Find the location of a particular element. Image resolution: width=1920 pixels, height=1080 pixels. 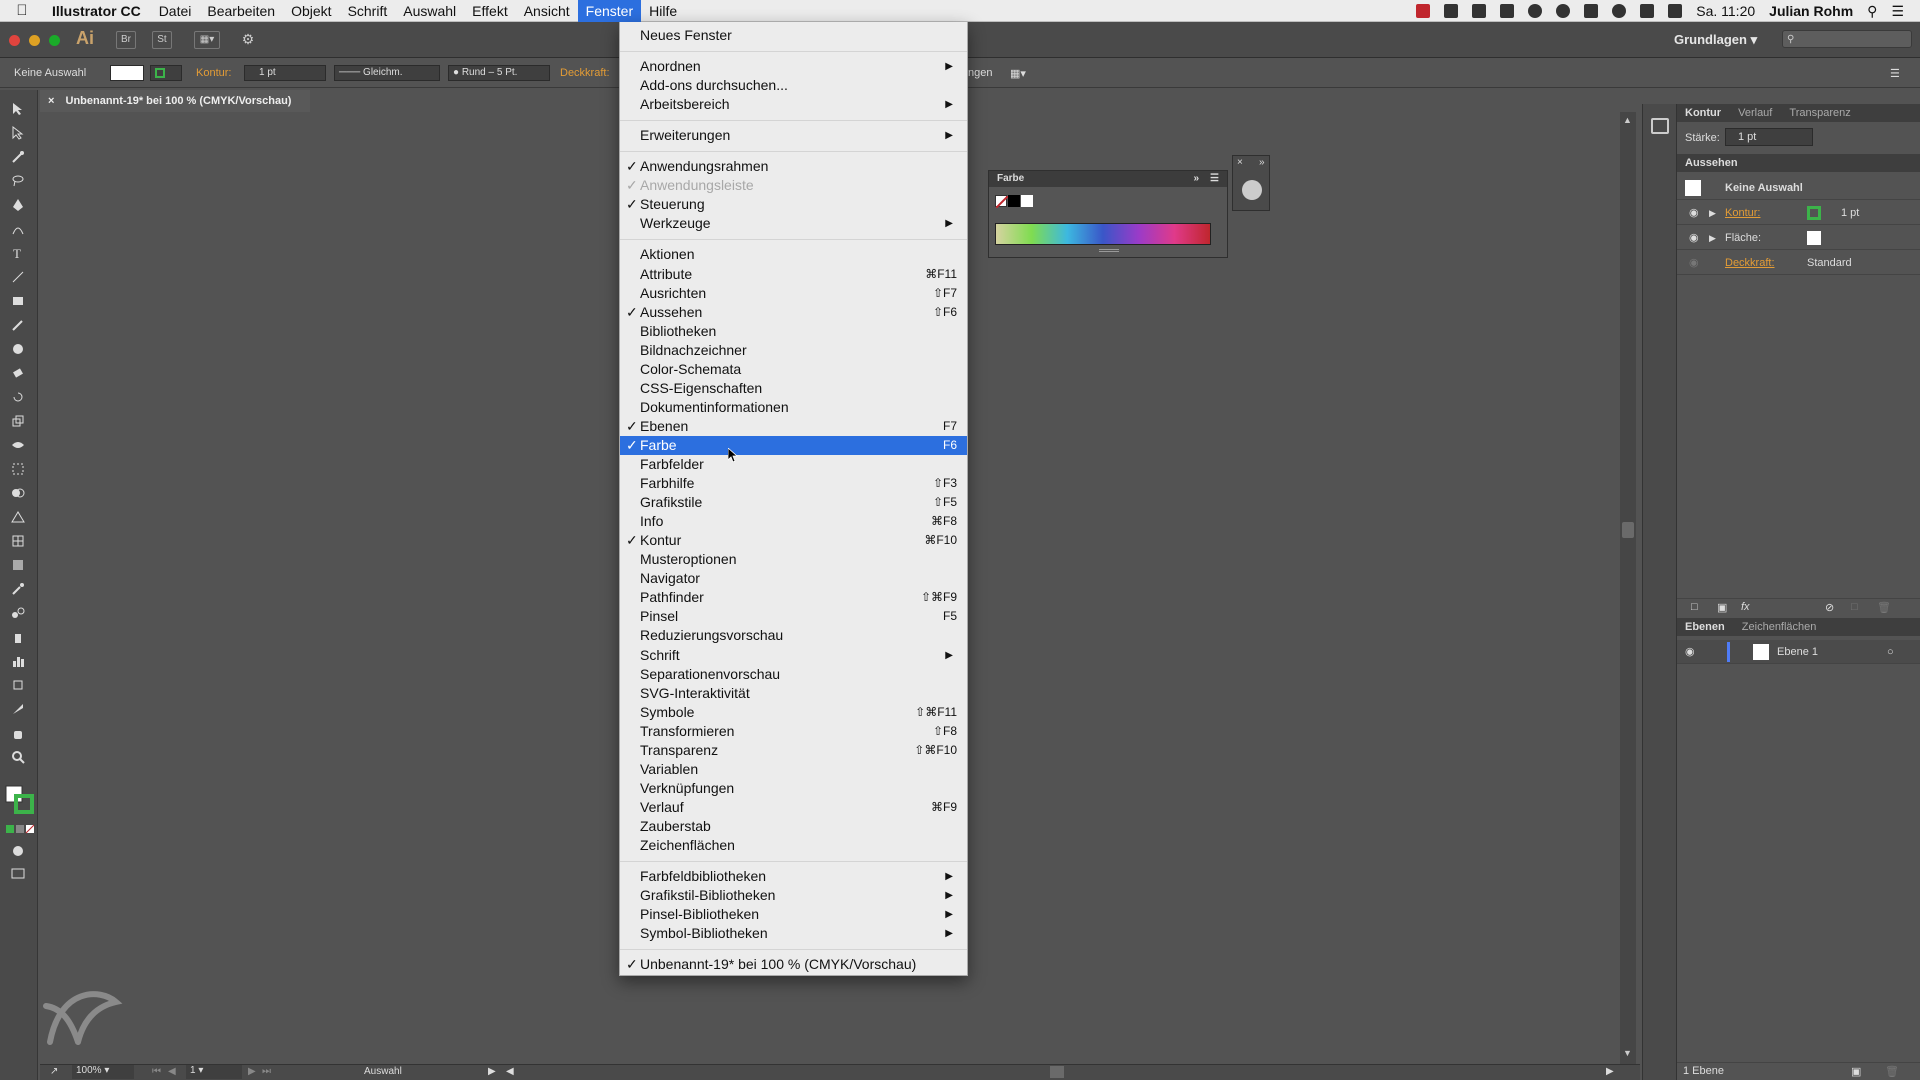

menu-item-separationenvorschau: Separationenvorschau is located at coordinates (793, 674).